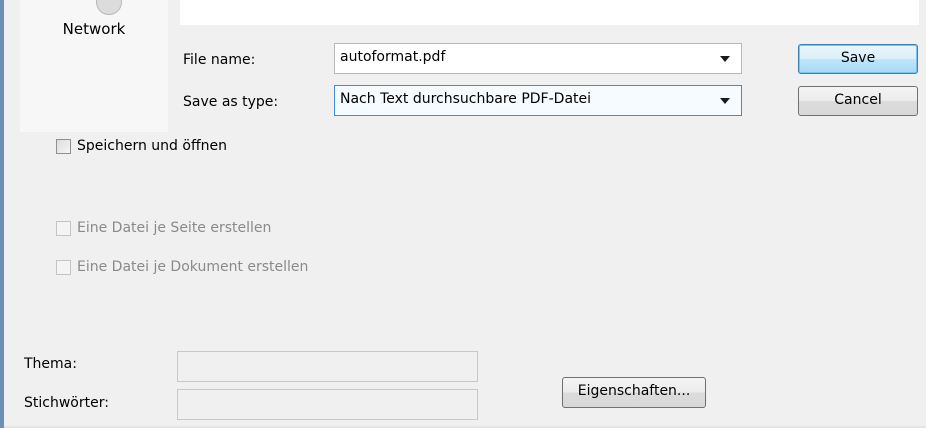  Describe the element at coordinates (219, 60) in the screenshot. I see `file-name-label: File name:` at that location.